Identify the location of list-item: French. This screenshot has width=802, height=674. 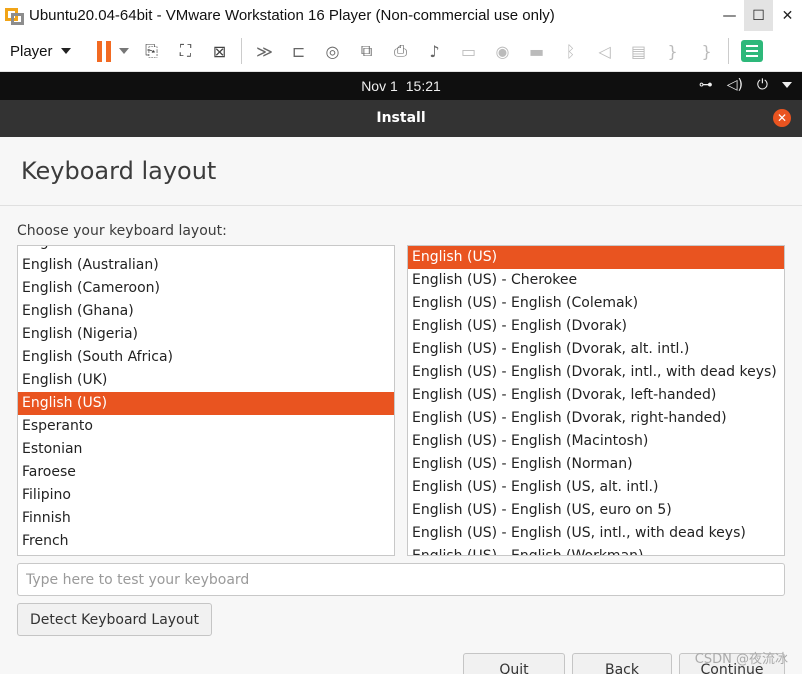
(206, 541).